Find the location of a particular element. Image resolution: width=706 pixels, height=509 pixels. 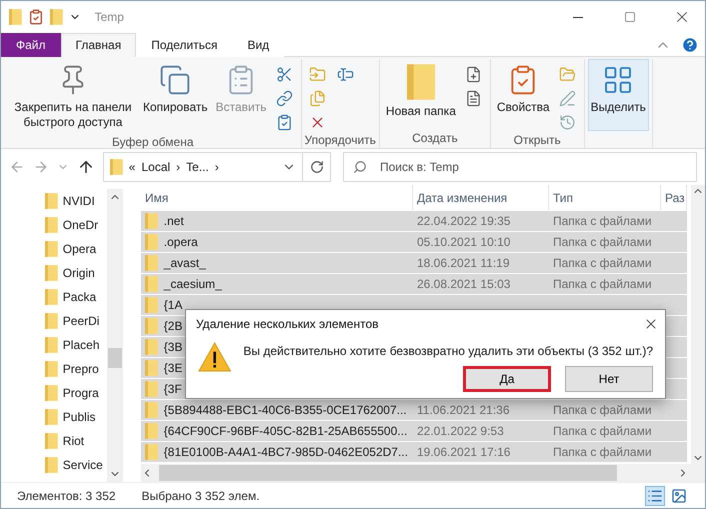

folder-name: OneDr is located at coordinates (80, 225).